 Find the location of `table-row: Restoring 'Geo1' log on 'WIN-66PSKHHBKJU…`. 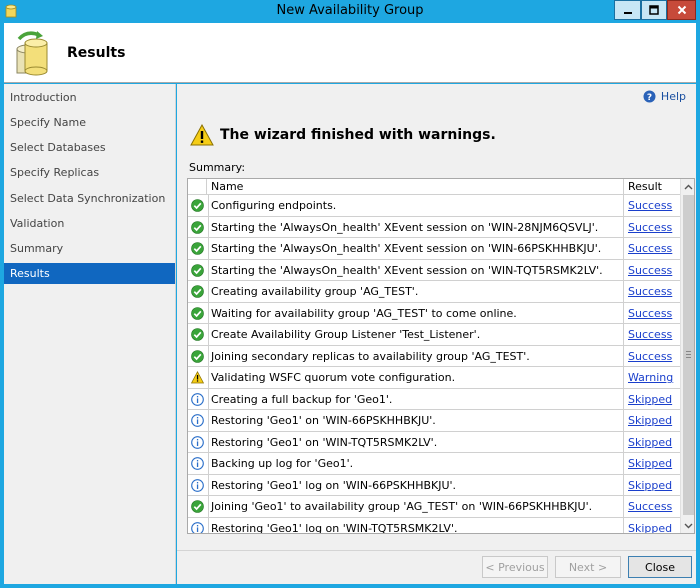

table-row: Restoring 'Geo1' log on 'WIN-66PSKHHBKJU… is located at coordinates (434, 485).